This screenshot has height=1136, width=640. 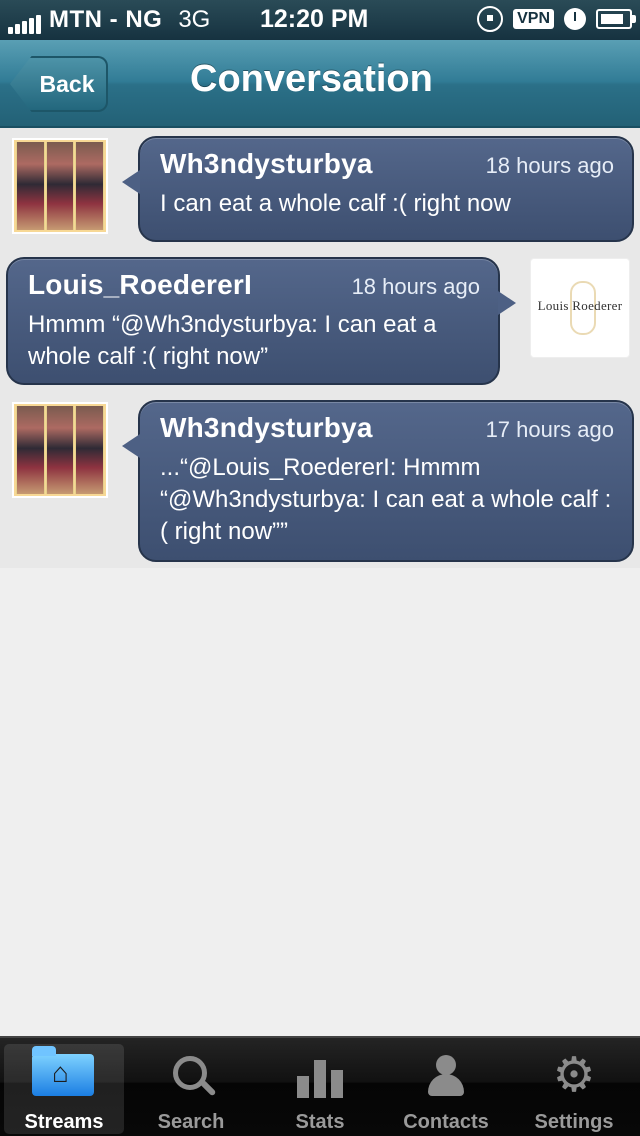 I want to click on person-icon, so click(x=446, y=1077).